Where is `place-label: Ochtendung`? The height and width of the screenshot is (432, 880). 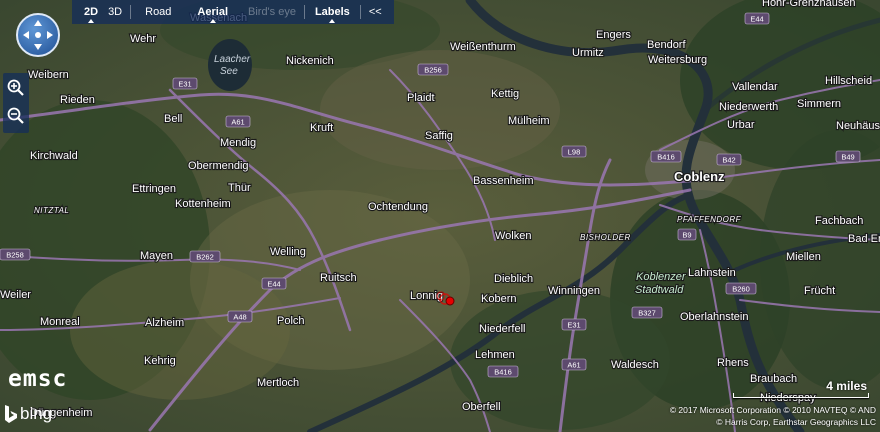 place-label: Ochtendung is located at coordinates (398, 207).